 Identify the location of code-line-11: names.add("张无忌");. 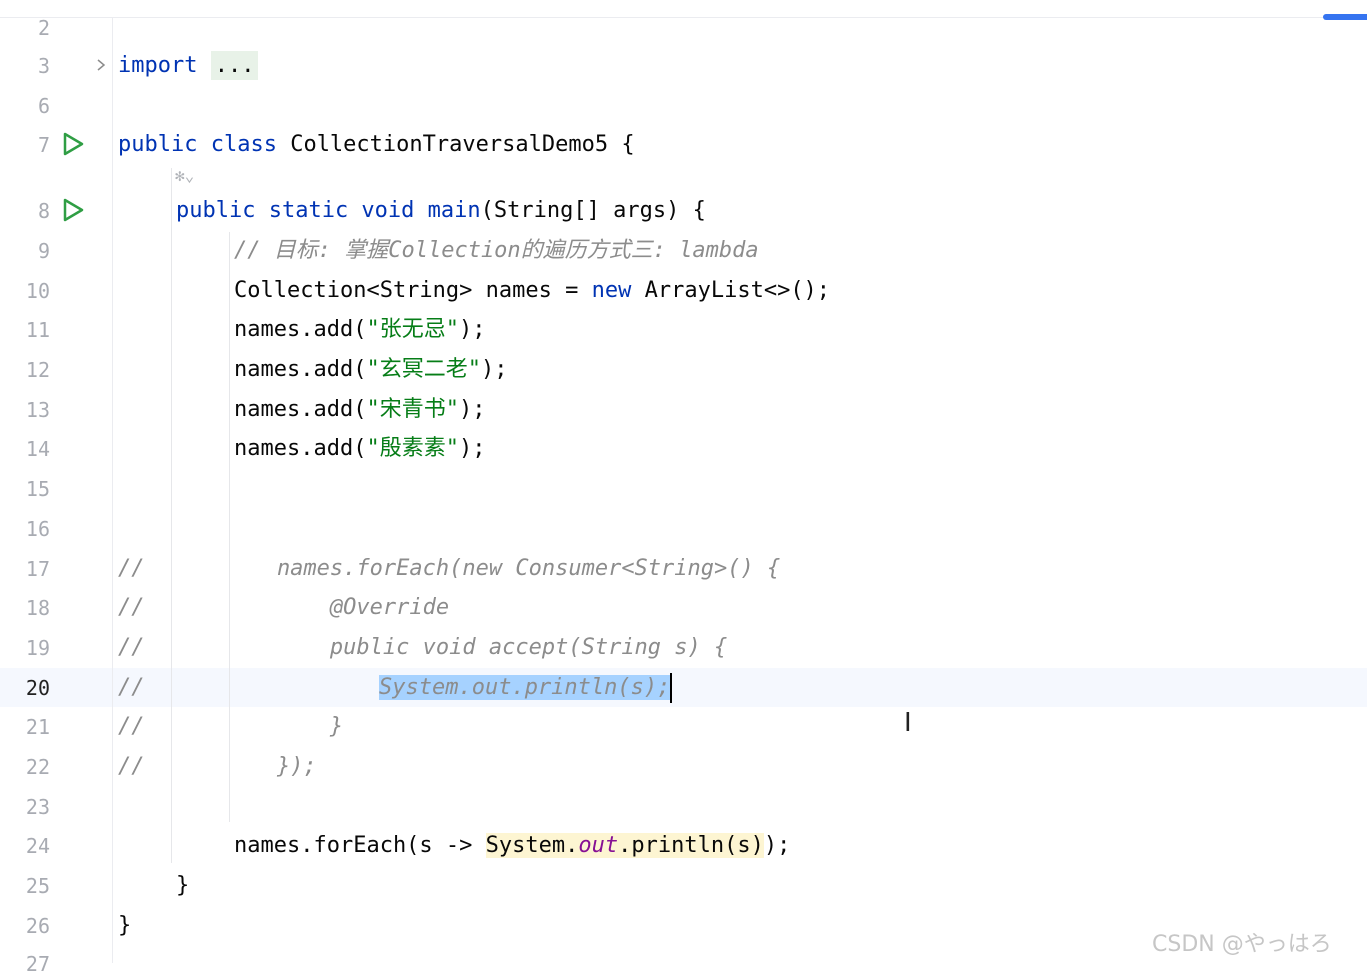
(359, 330).